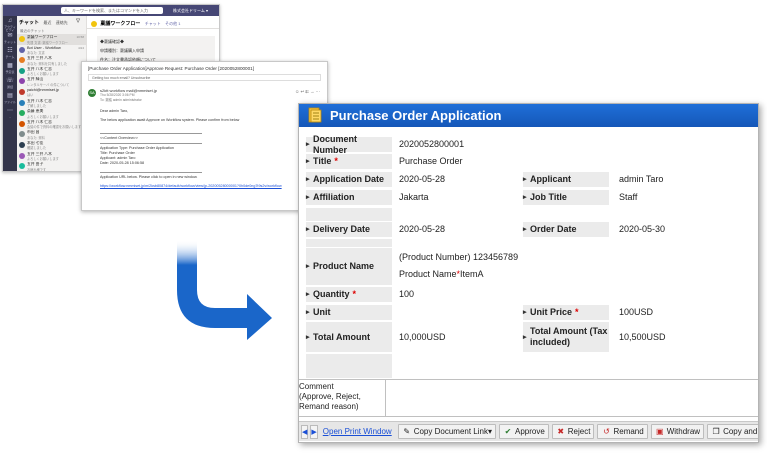 This screenshot has width=767, height=461. What do you see at coordinates (51, 145) in the screenshot?
I see `chat-list-item: 本田 七佳 確認しました` at bounding box center [51, 145].